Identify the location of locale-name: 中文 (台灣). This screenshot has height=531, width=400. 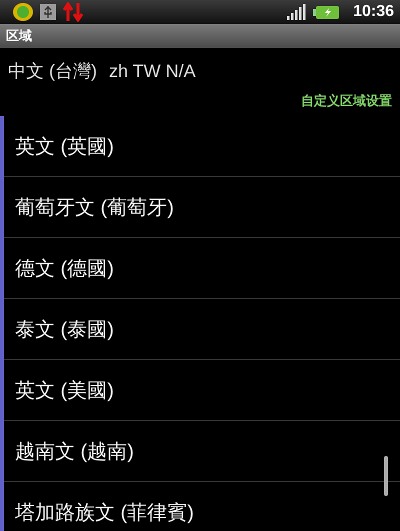
(52, 71).